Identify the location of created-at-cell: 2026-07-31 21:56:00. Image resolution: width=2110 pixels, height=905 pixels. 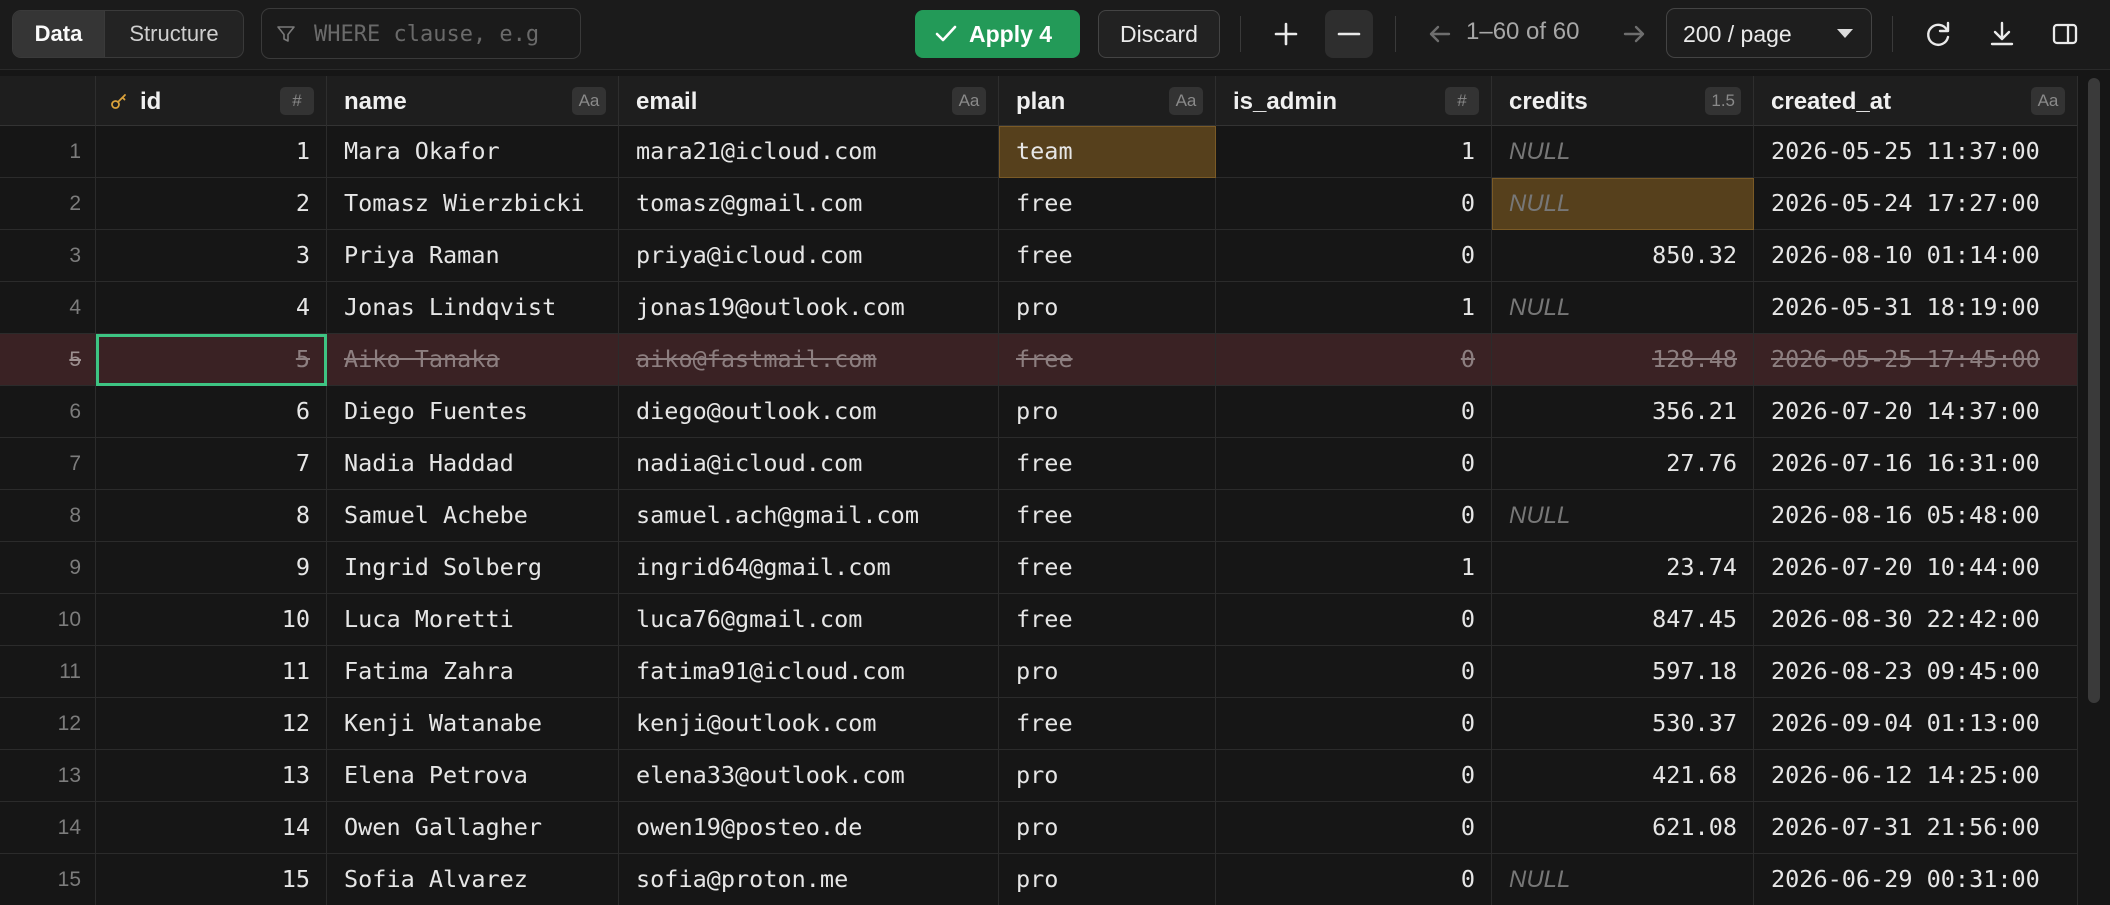
(1916, 828).